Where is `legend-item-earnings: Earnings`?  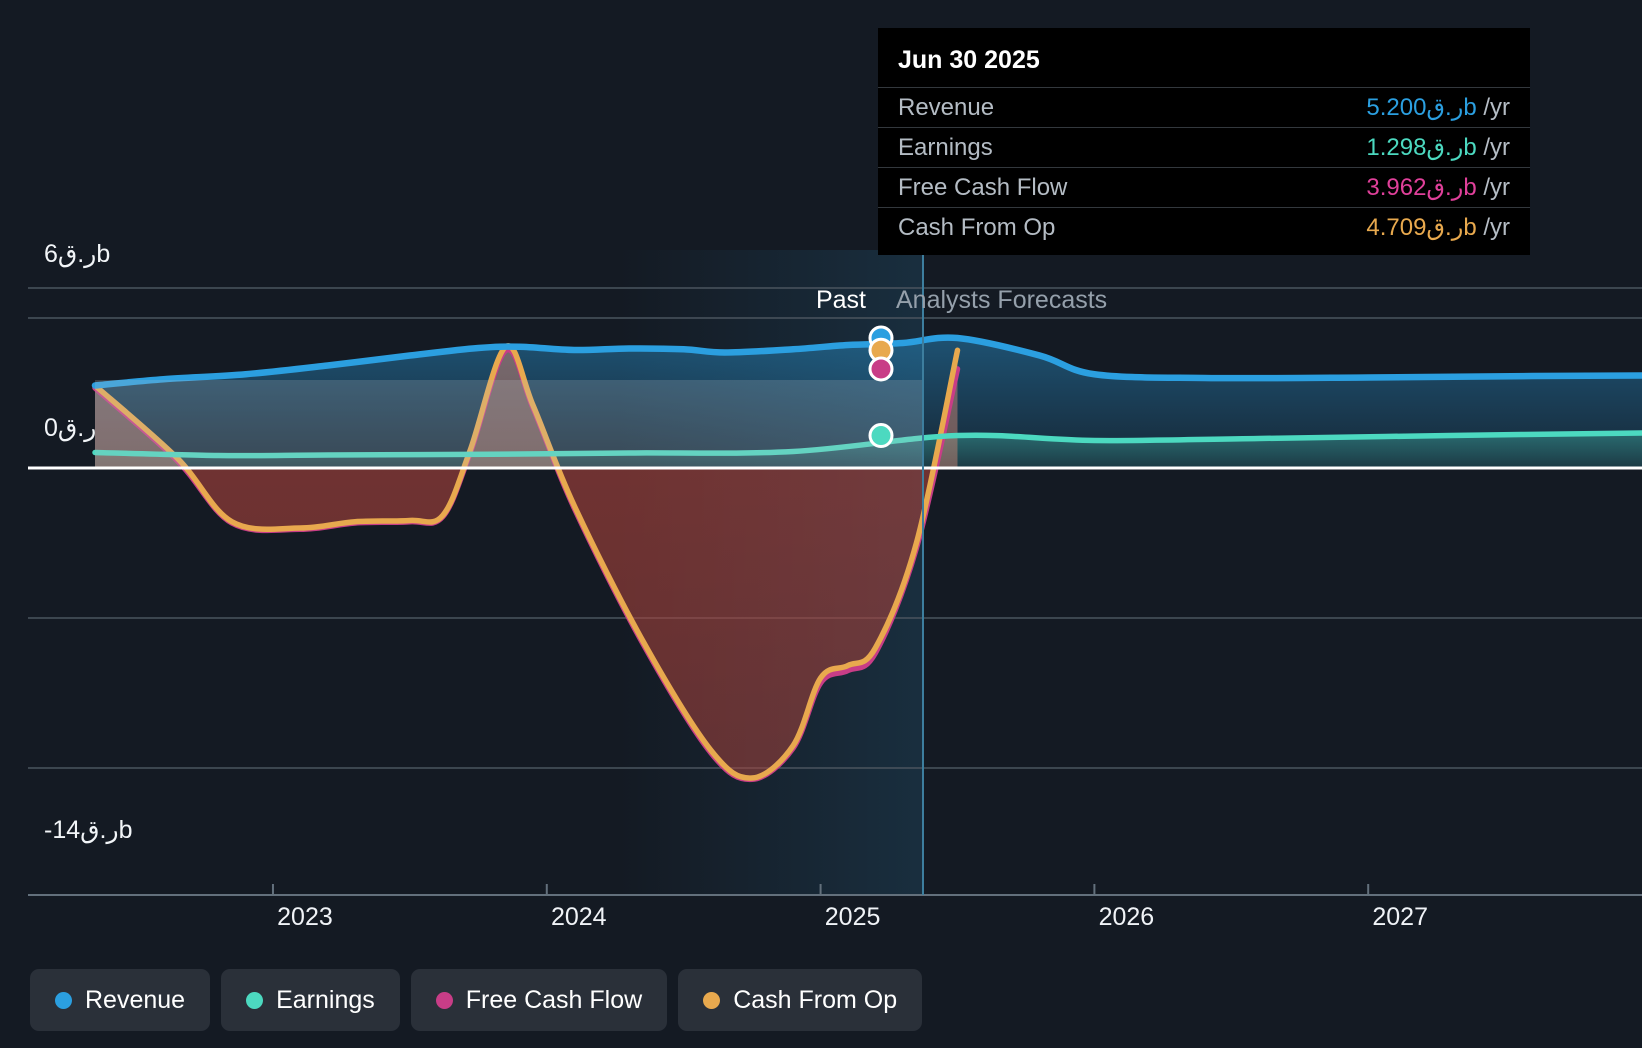
legend-item-earnings: Earnings is located at coordinates (310, 1000).